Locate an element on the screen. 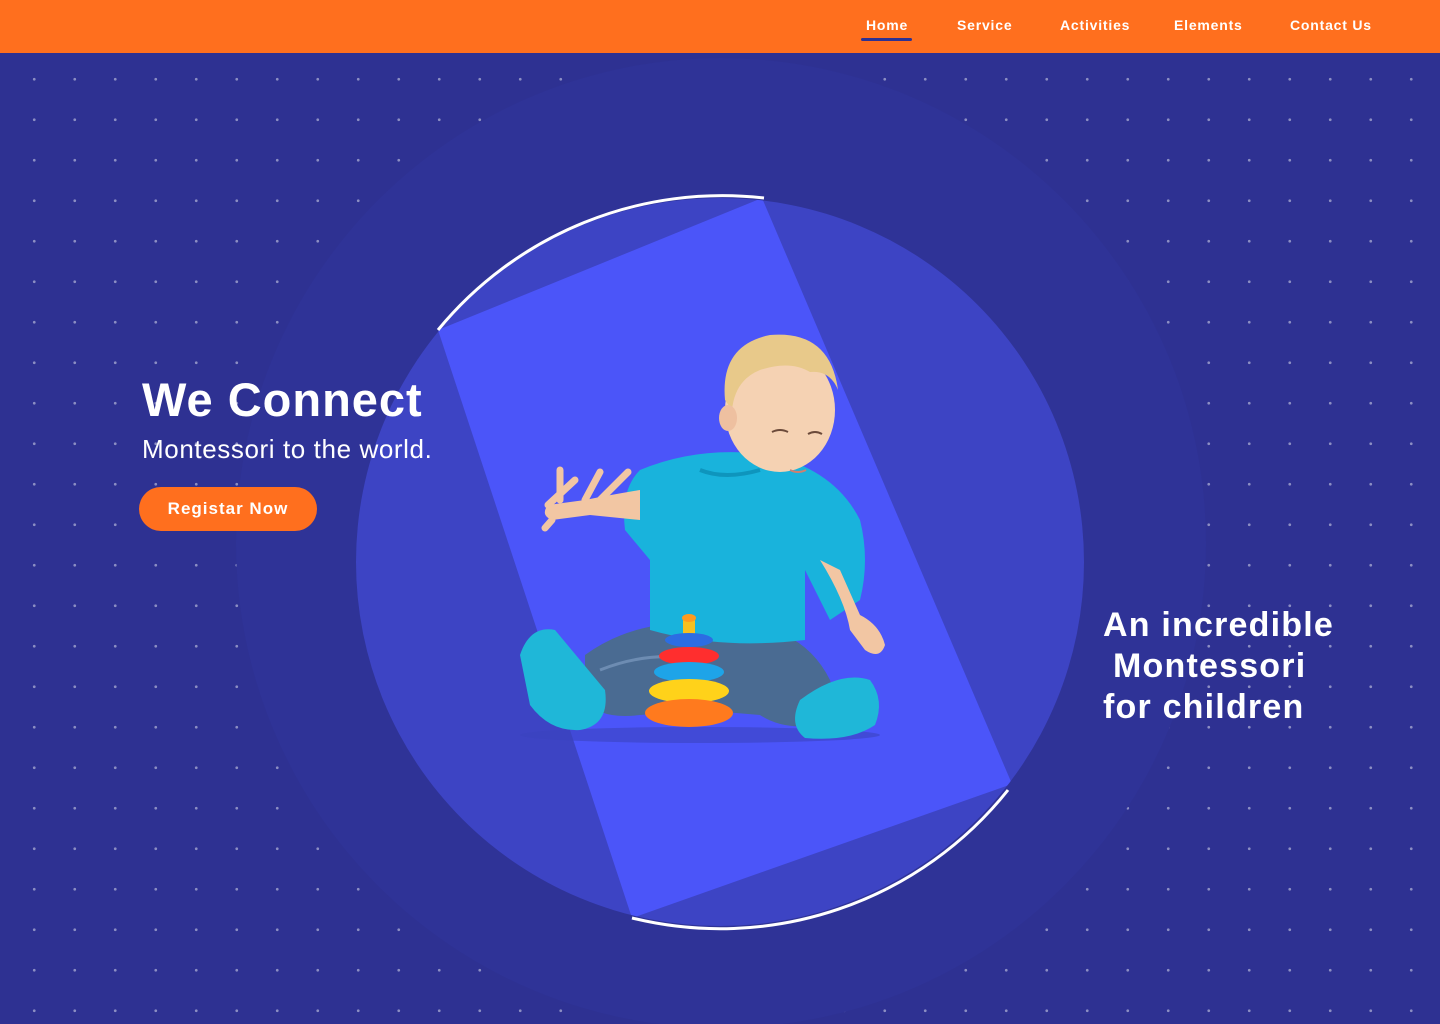 This screenshot has width=1440, height=1024. tagline-line-3: for children is located at coordinates (1204, 707).